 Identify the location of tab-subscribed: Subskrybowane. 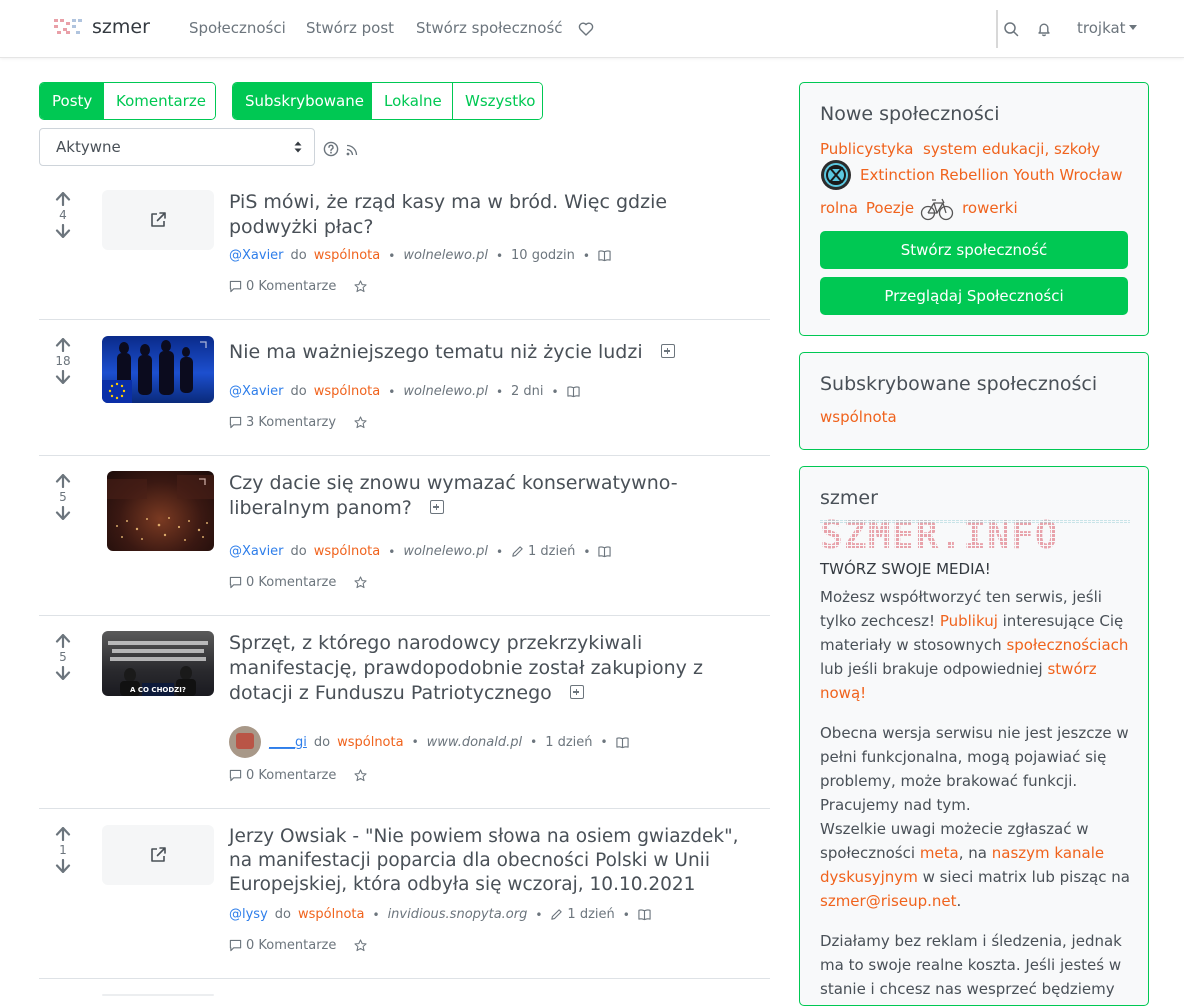
(302, 101).